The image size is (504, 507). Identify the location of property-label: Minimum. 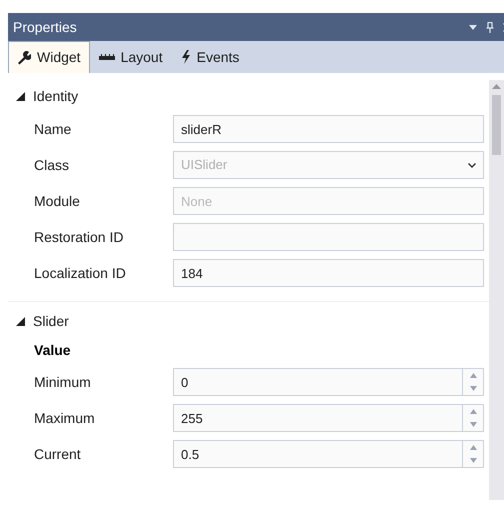
(62, 382).